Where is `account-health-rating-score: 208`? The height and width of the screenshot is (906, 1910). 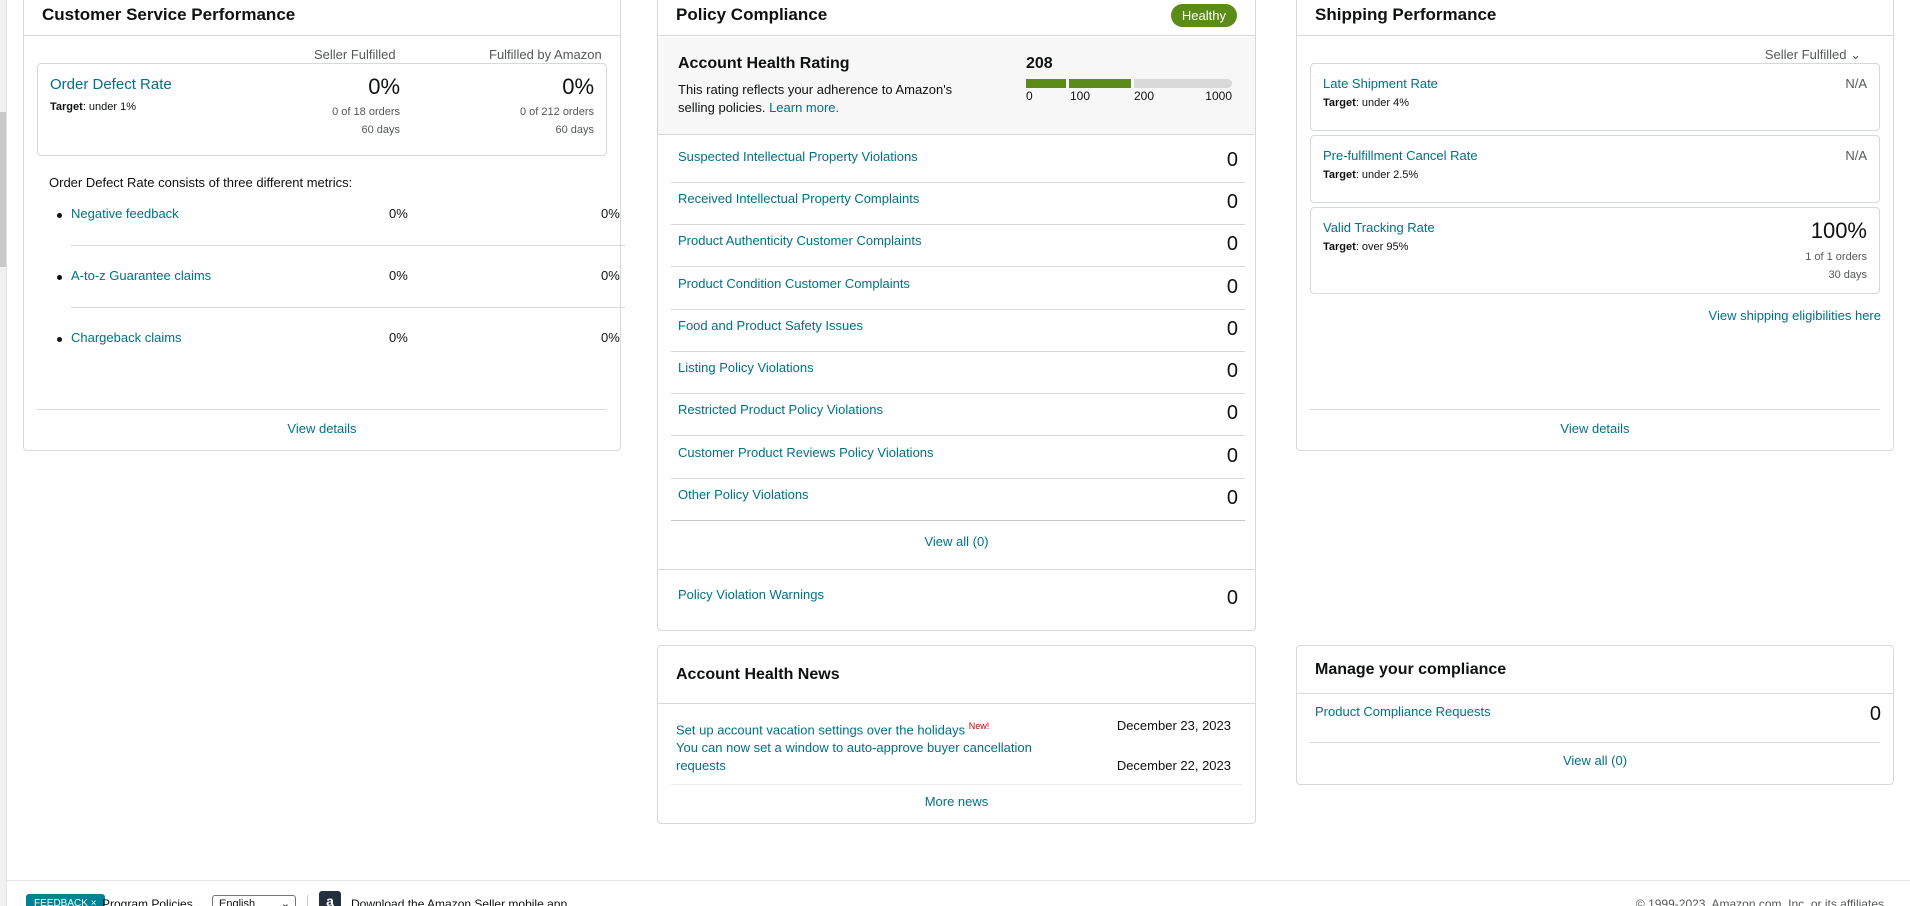 account-health-rating-score: 208 is located at coordinates (1039, 63).